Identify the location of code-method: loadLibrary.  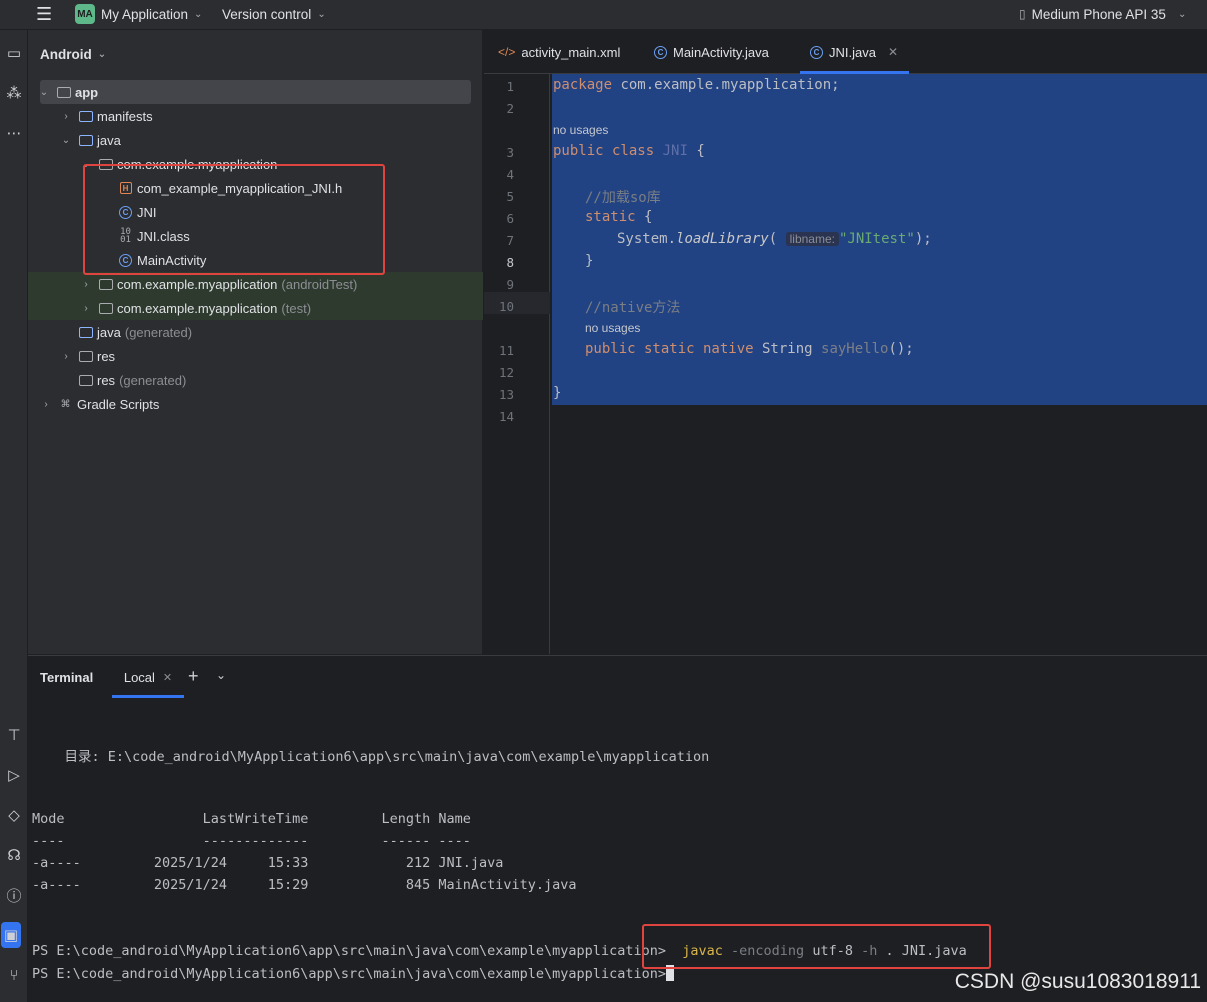
(722, 239).